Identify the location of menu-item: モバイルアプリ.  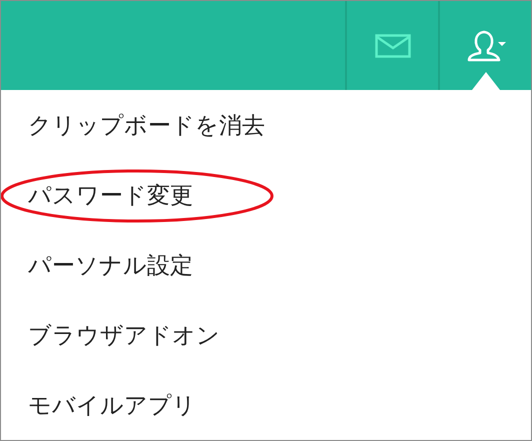
(112, 405).